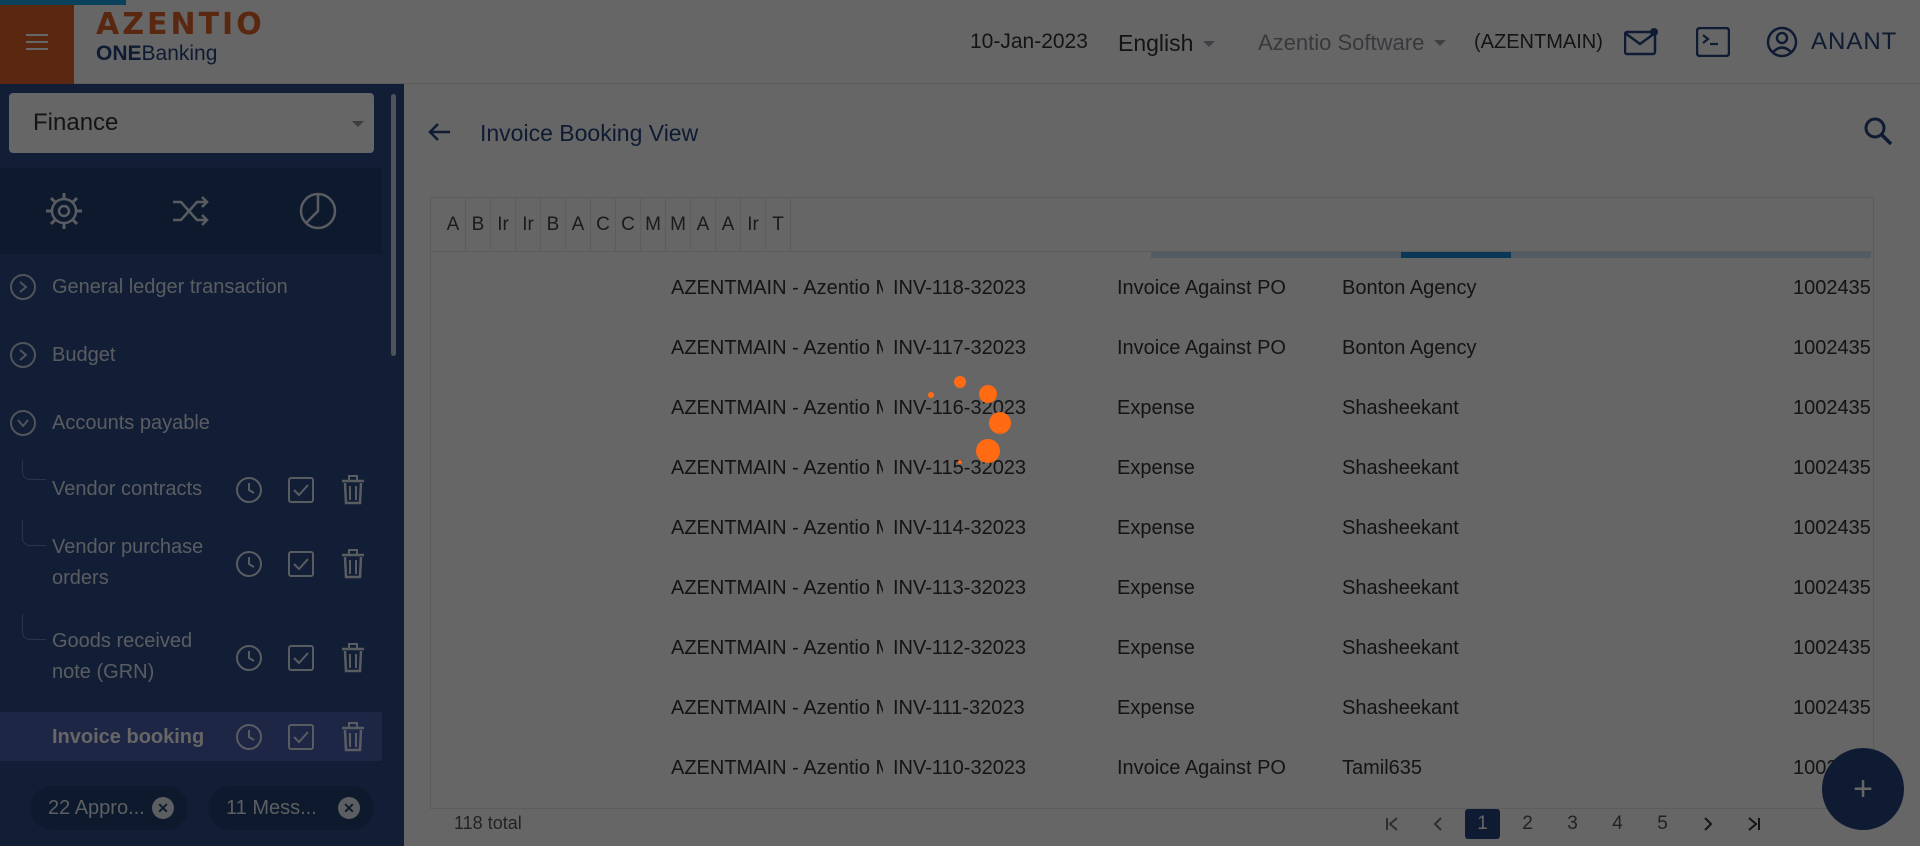 The width and height of the screenshot is (1920, 846). What do you see at coordinates (969, 420) in the screenshot?
I see `loading-spinner-icon` at bounding box center [969, 420].